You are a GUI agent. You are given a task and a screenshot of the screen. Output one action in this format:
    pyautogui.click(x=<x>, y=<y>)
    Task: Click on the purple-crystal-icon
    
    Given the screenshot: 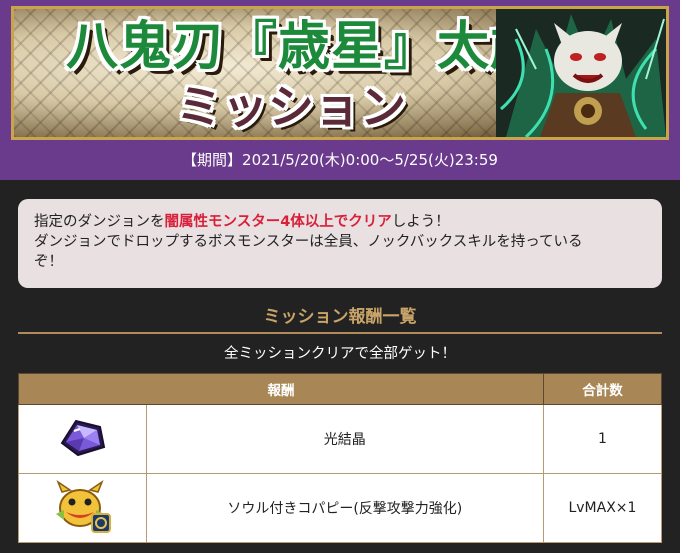 What is the action you would take?
    pyautogui.click(x=83, y=438)
    